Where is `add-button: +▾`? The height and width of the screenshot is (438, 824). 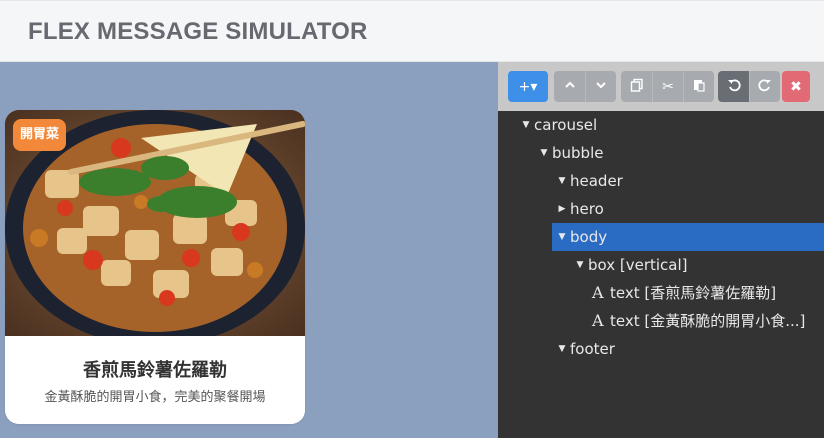 add-button: +▾ is located at coordinates (528, 86).